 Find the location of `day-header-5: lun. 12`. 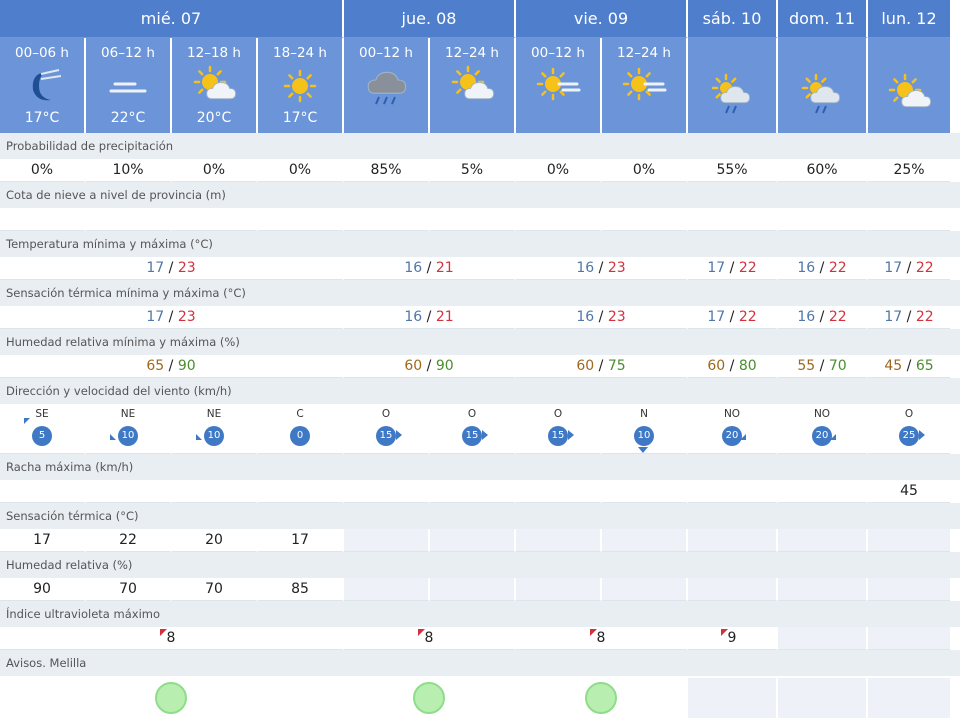

day-header-5: lun. 12 is located at coordinates (909, 19).